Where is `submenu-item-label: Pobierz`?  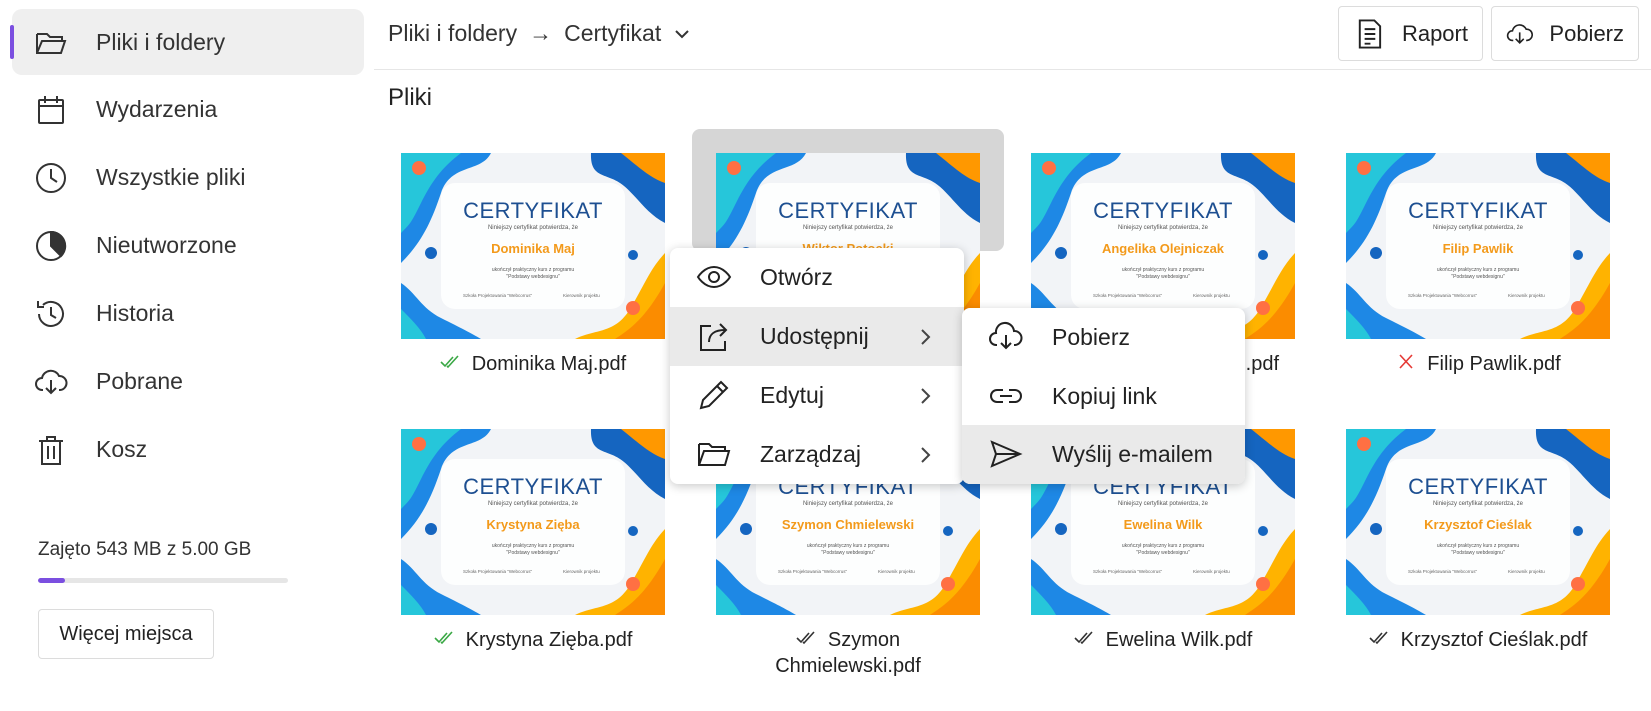
submenu-item-label: Pobierz is located at coordinates (1091, 337).